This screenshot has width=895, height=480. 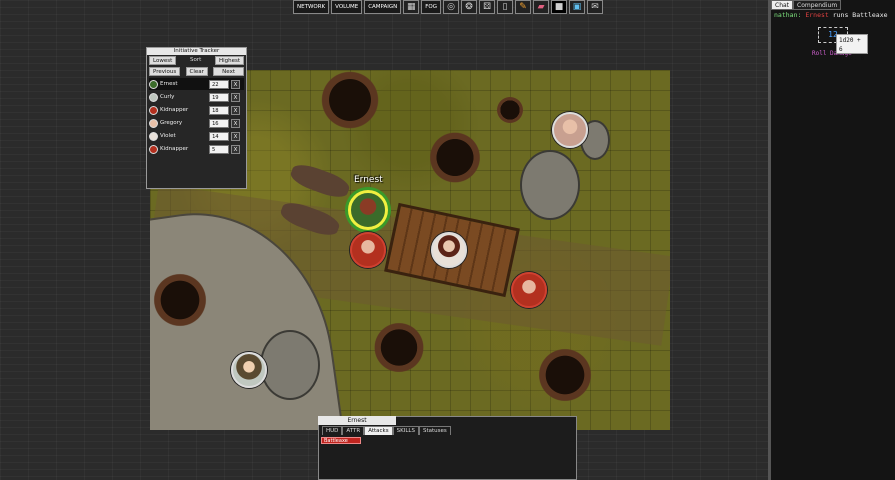 What do you see at coordinates (171, 123) in the screenshot?
I see `entry-name: Gregory` at bounding box center [171, 123].